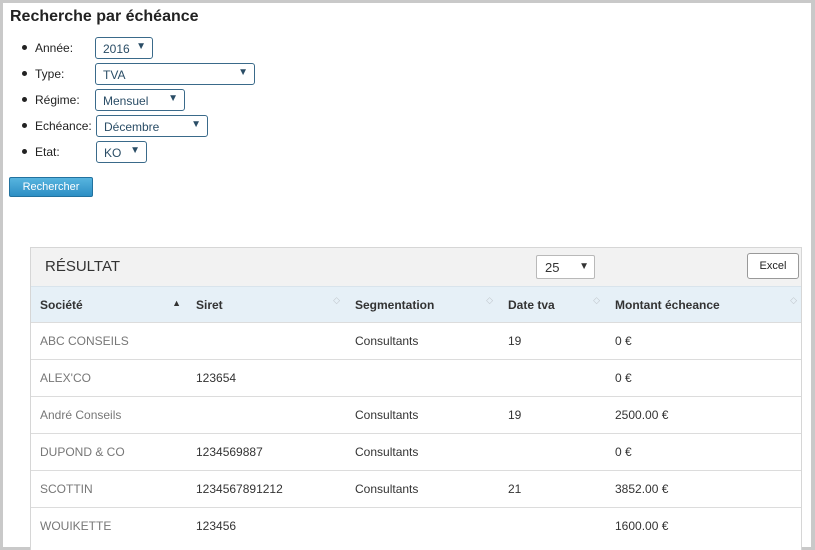  Describe the element at coordinates (116, 49) in the screenshot. I see `annee-value: 2016` at that location.